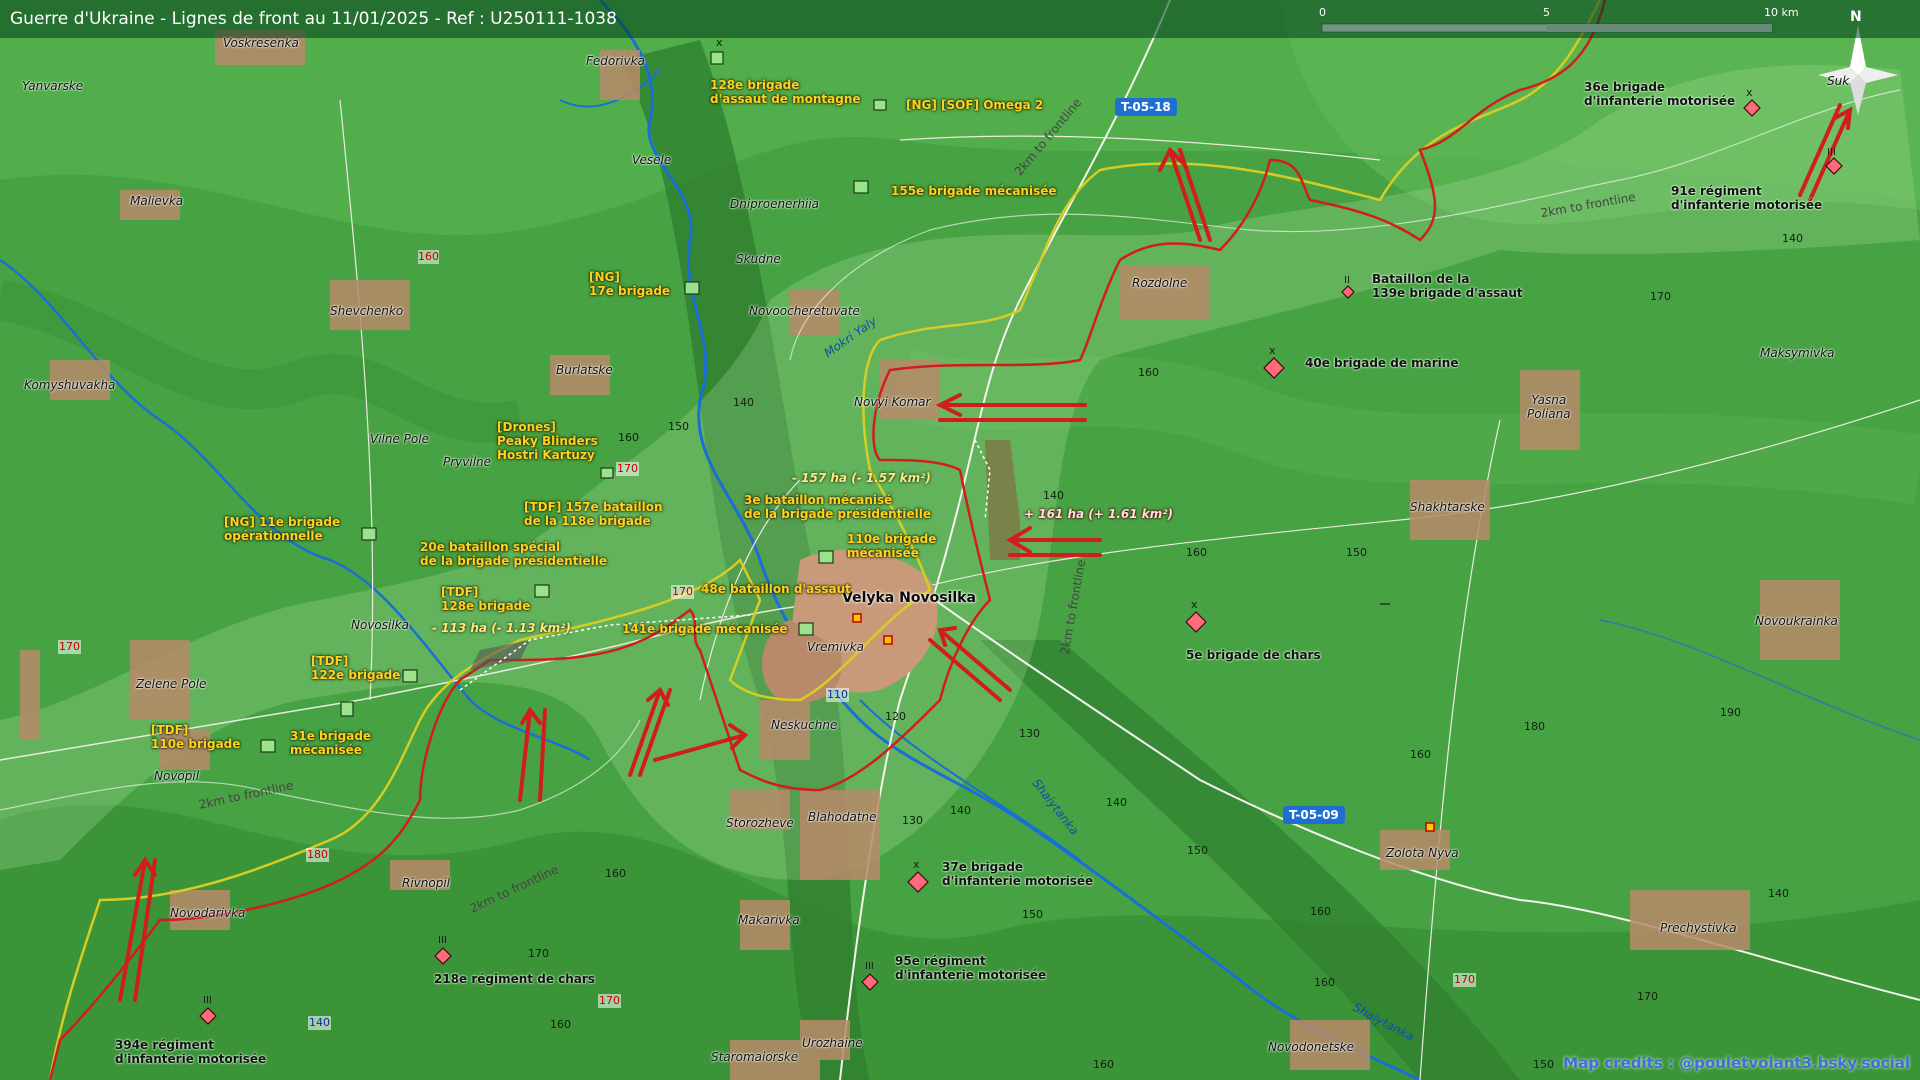 Image resolution: width=1920 pixels, height=1080 pixels. Describe the element at coordinates (1447, 507) in the screenshot. I see `town-shakhtarske: Shakhtarske` at that location.